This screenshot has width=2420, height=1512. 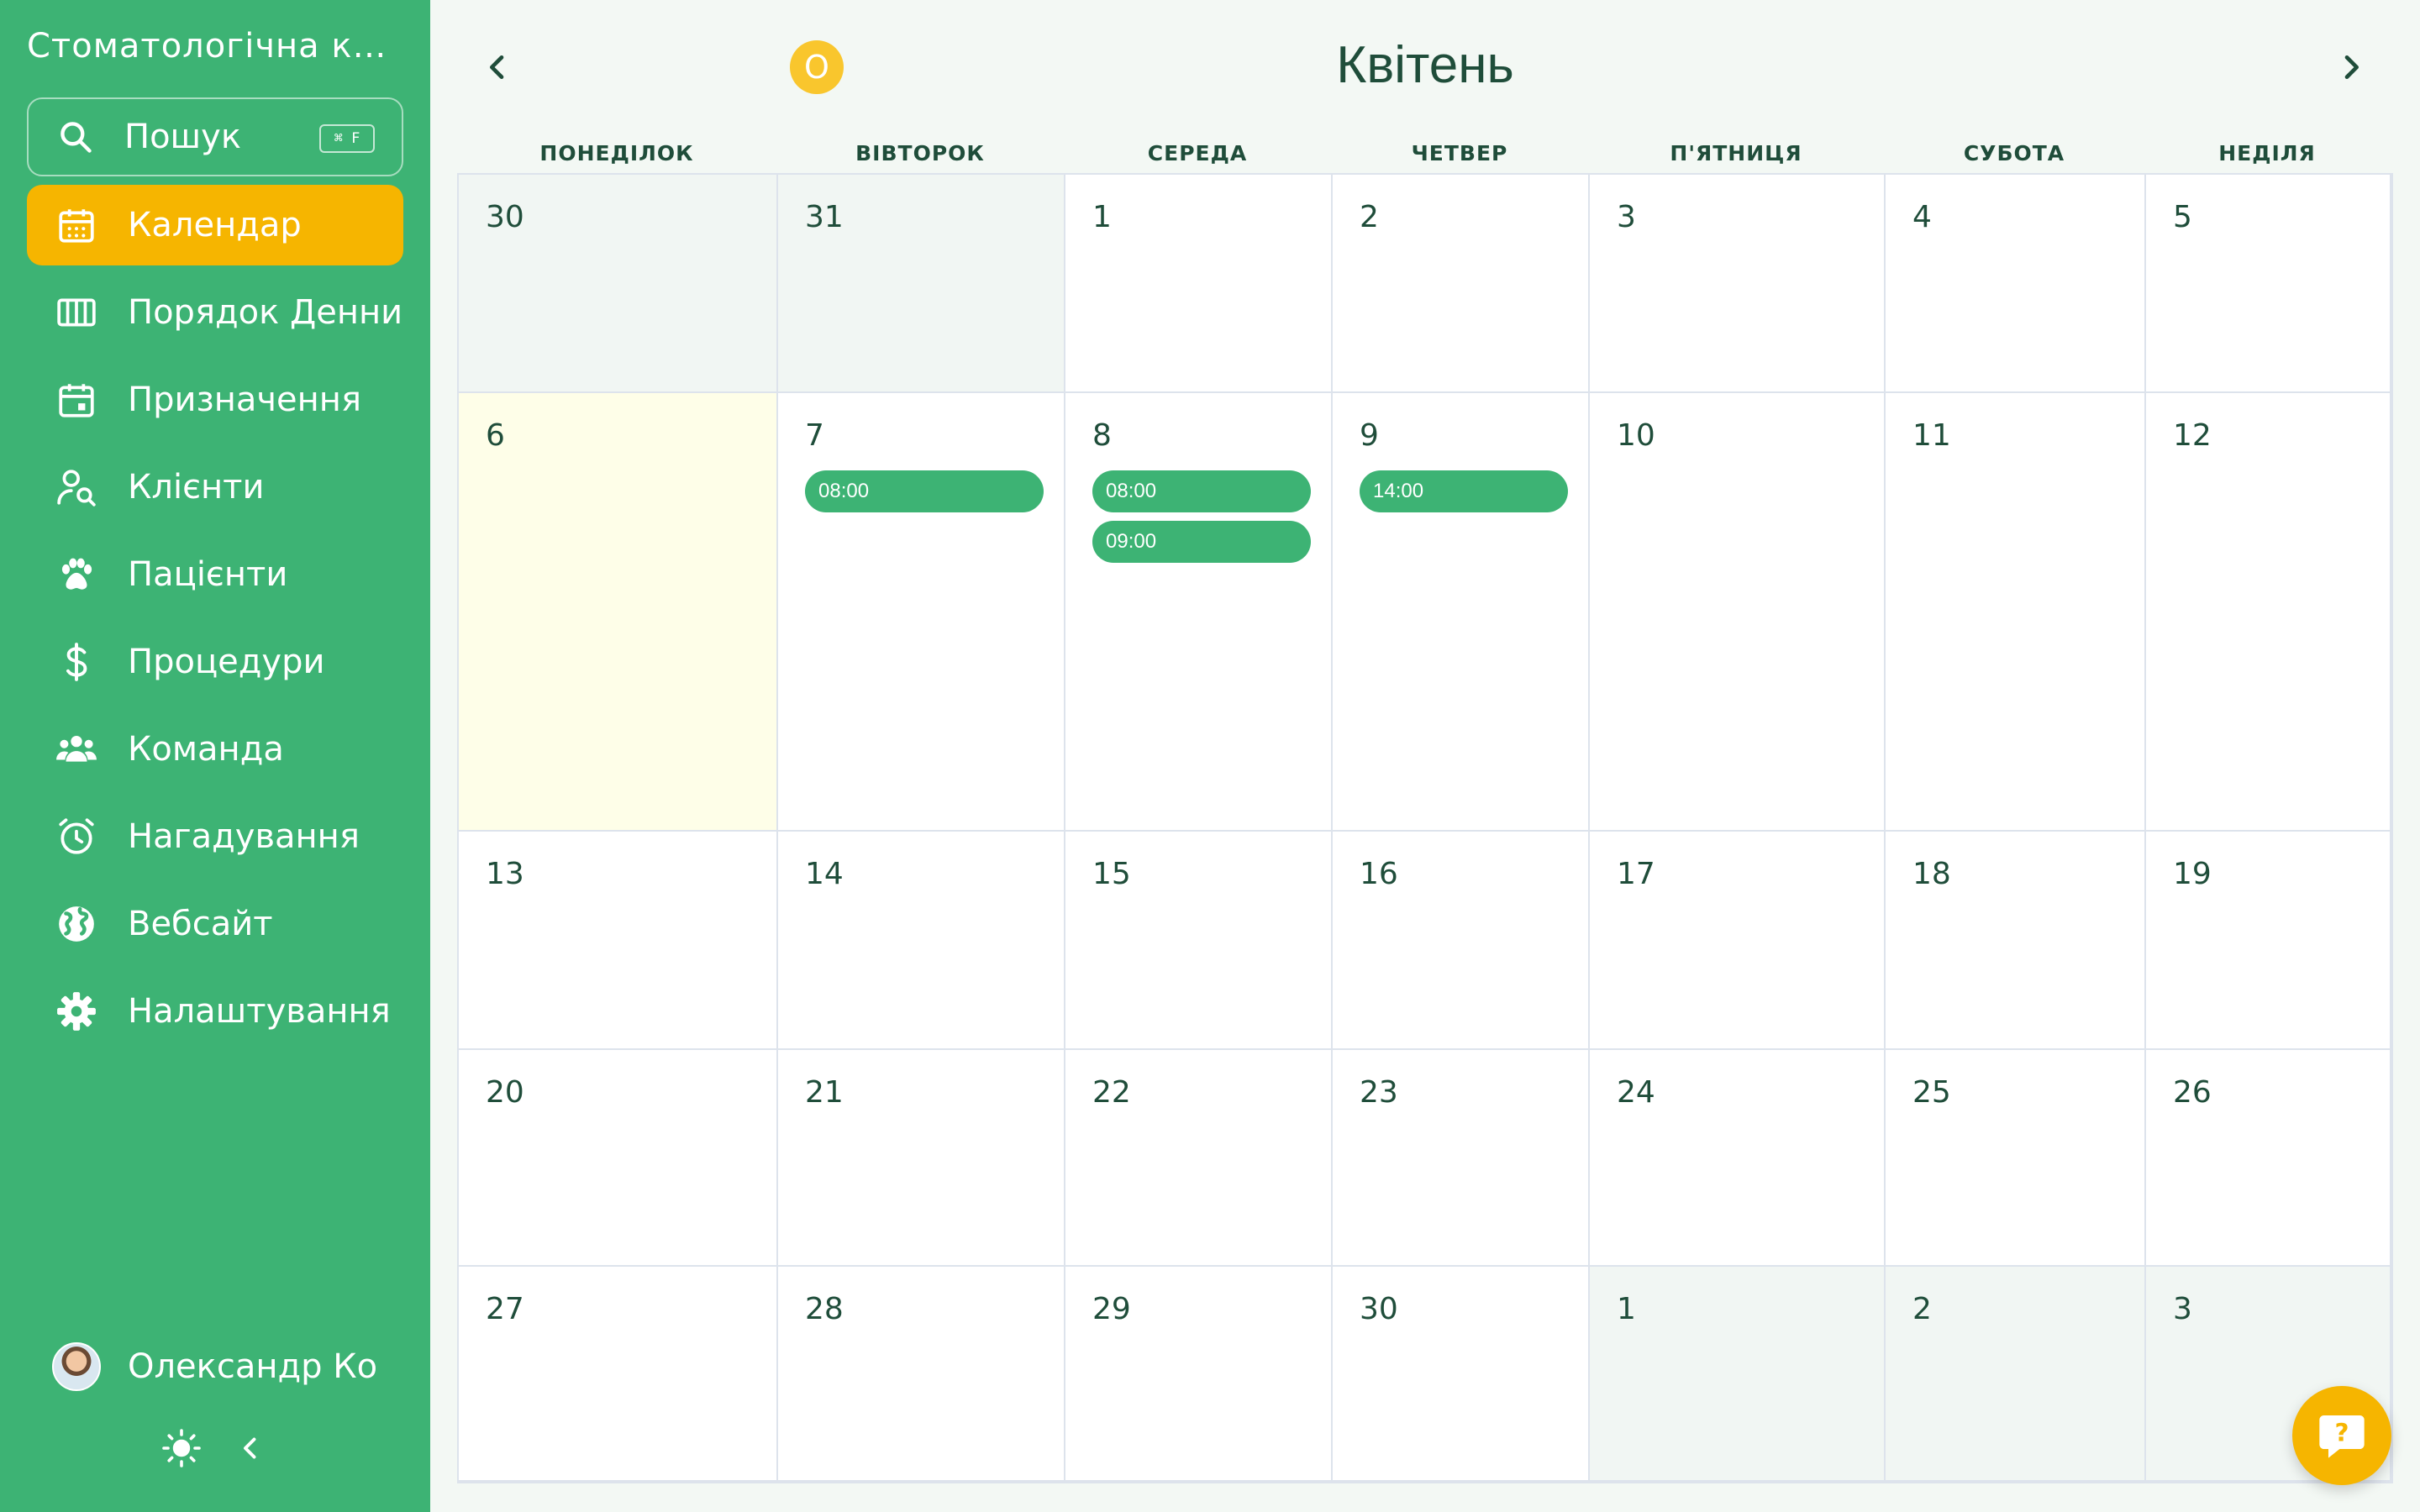 What do you see at coordinates (1197, 153) in the screenshot?
I see `weekday-label: СЕРЕДА` at bounding box center [1197, 153].